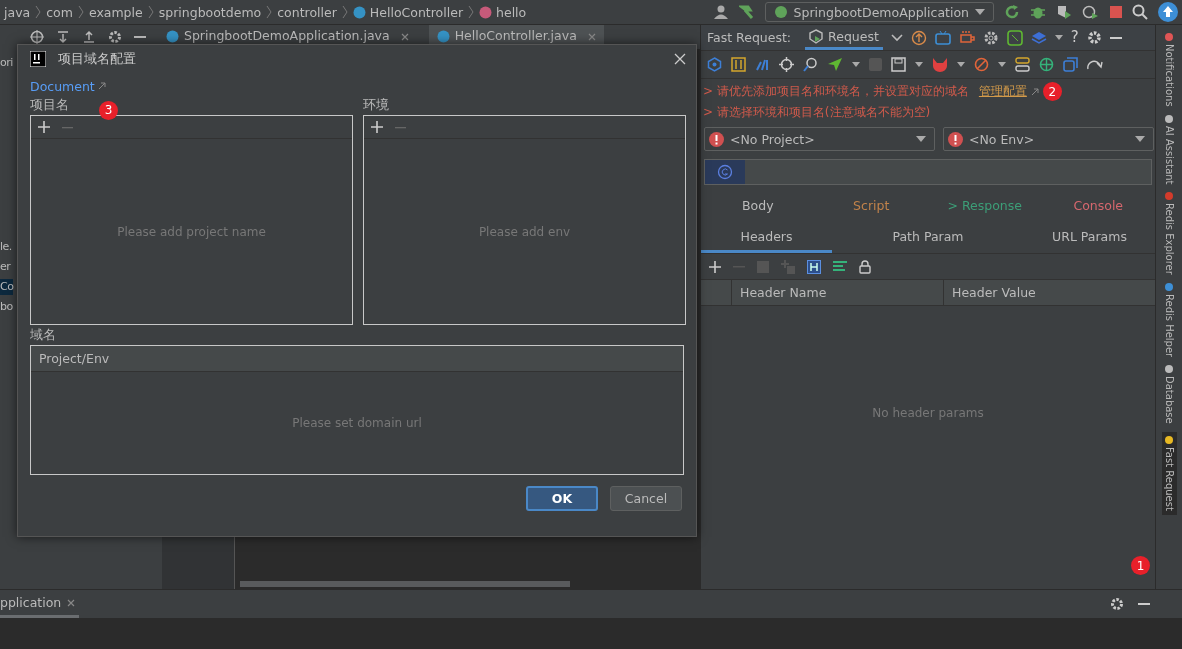 The height and width of the screenshot is (649, 1182). Describe the element at coordinates (49, 105) in the screenshot. I see `project-label: 项目名` at that location.